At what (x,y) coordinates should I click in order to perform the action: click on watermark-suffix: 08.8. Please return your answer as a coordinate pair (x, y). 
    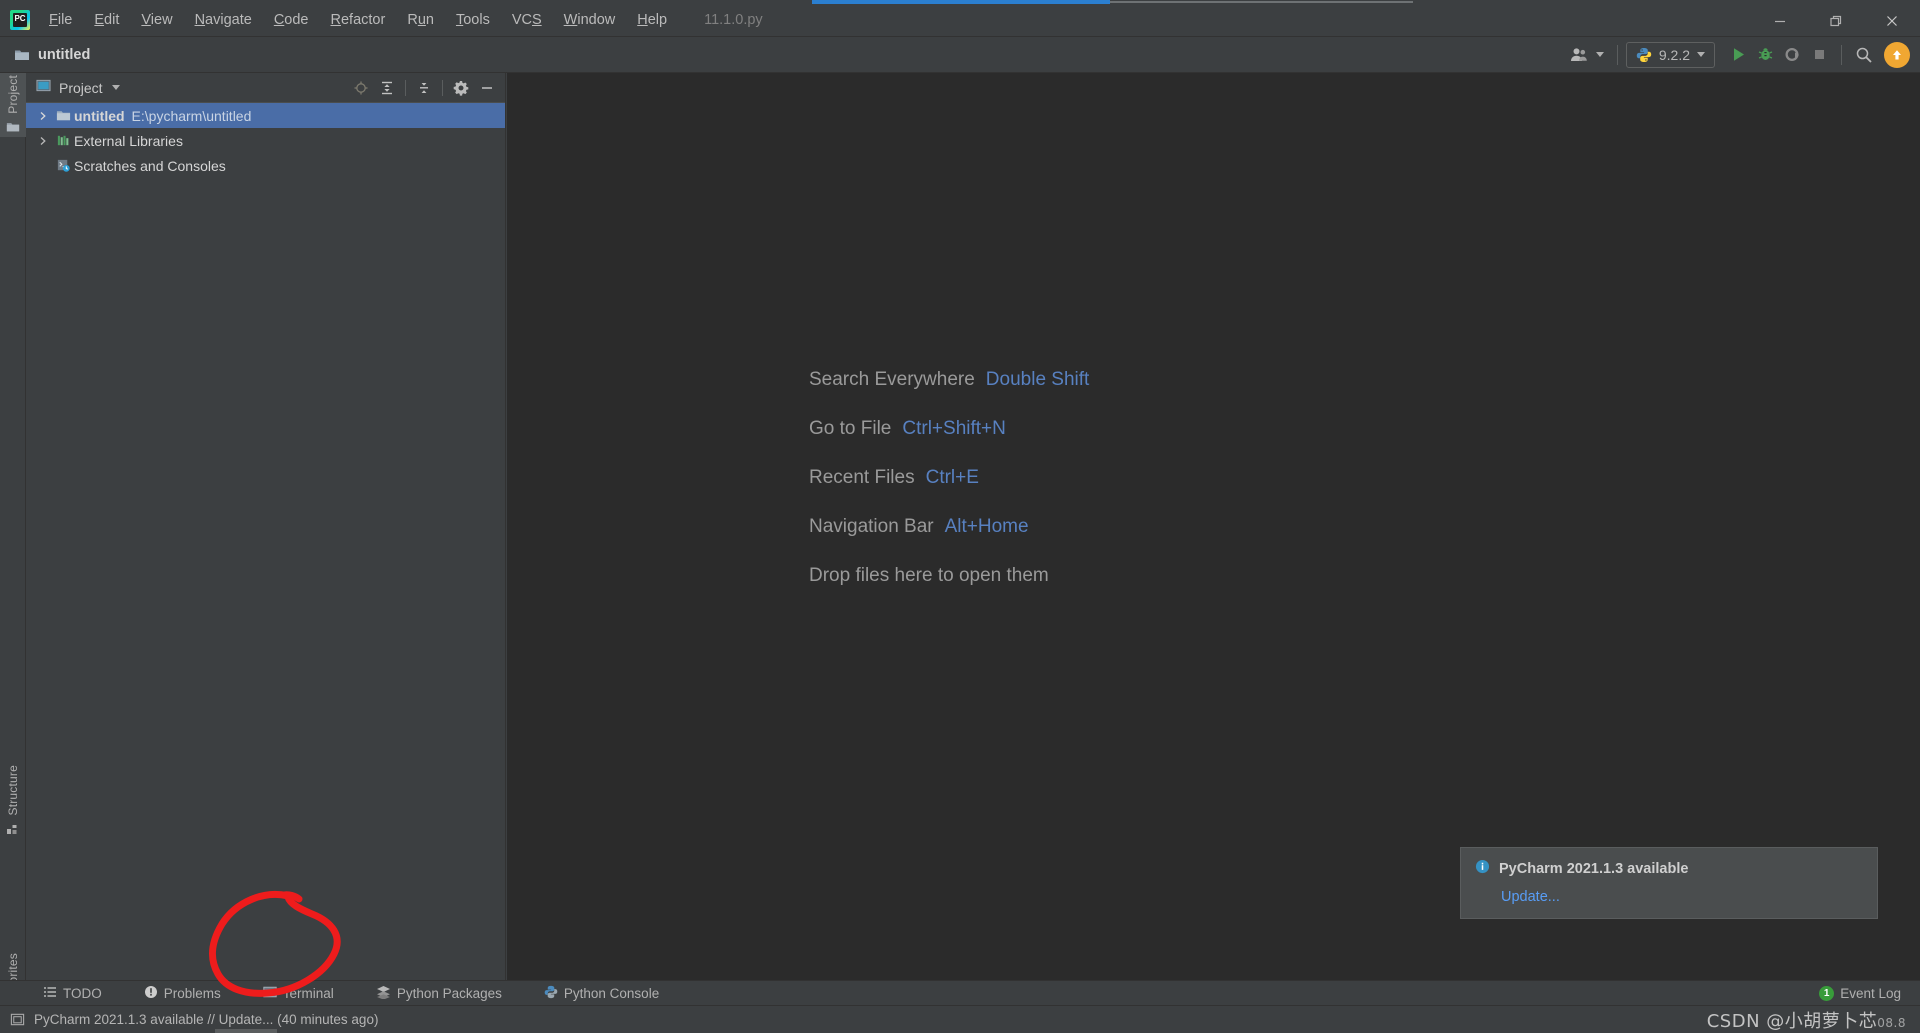
    Looking at the image, I should click on (1891, 1022).